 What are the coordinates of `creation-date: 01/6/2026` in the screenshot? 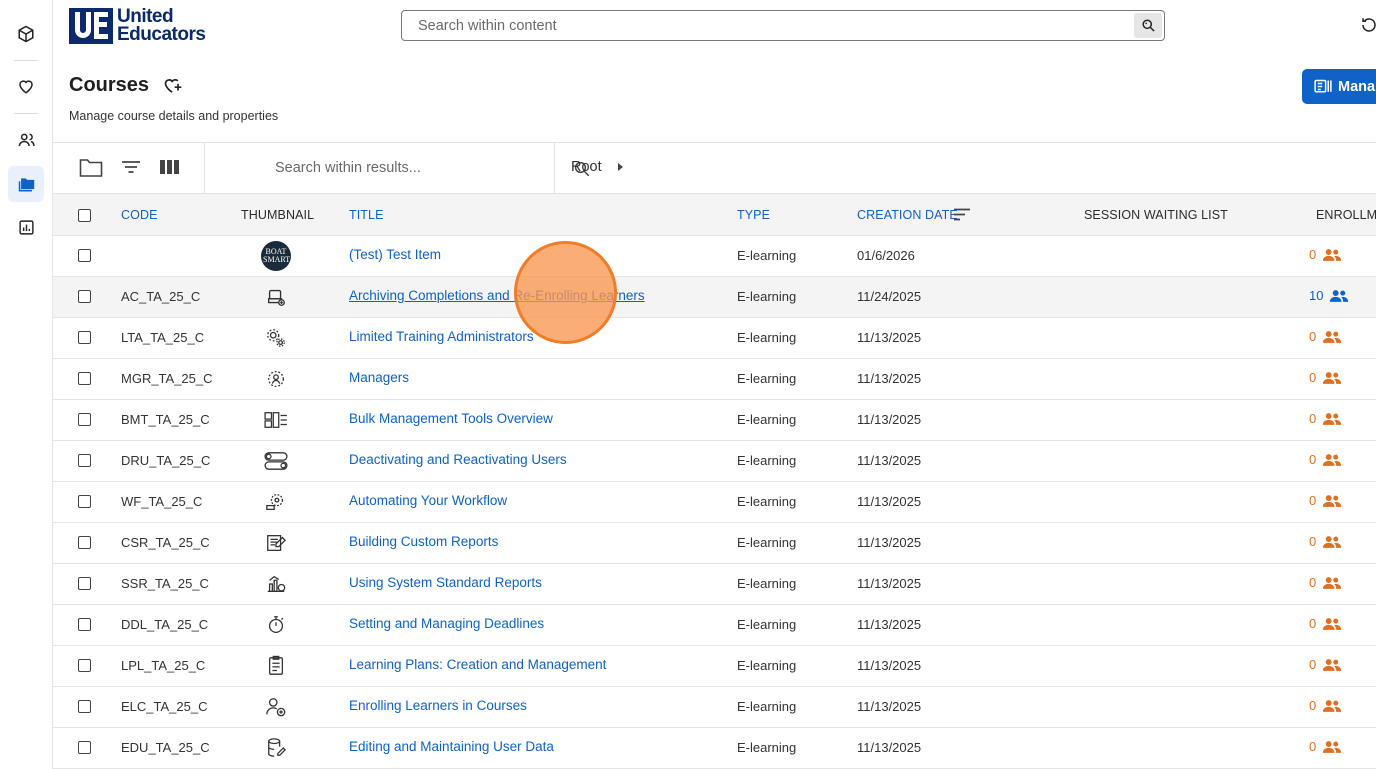 It's located at (886, 255).